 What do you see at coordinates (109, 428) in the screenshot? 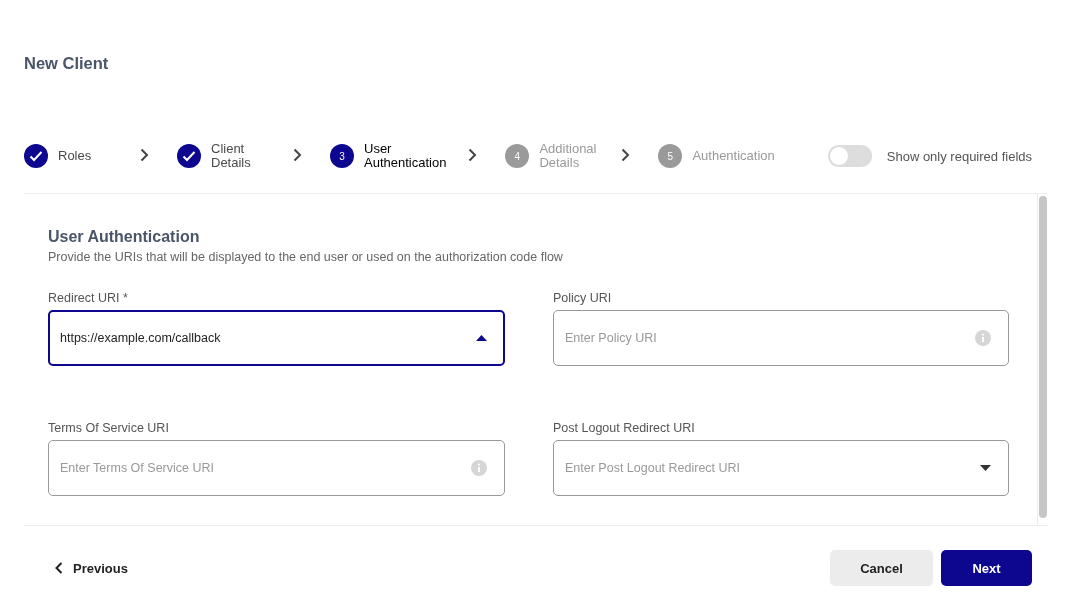
I see `field-label: Terms Of Service URI` at bounding box center [109, 428].